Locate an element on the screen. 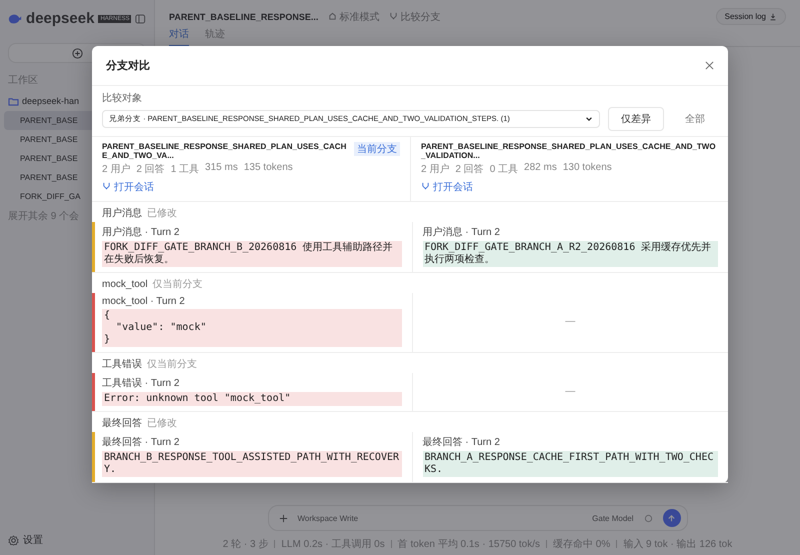  gear-icon is located at coordinates (13, 540).